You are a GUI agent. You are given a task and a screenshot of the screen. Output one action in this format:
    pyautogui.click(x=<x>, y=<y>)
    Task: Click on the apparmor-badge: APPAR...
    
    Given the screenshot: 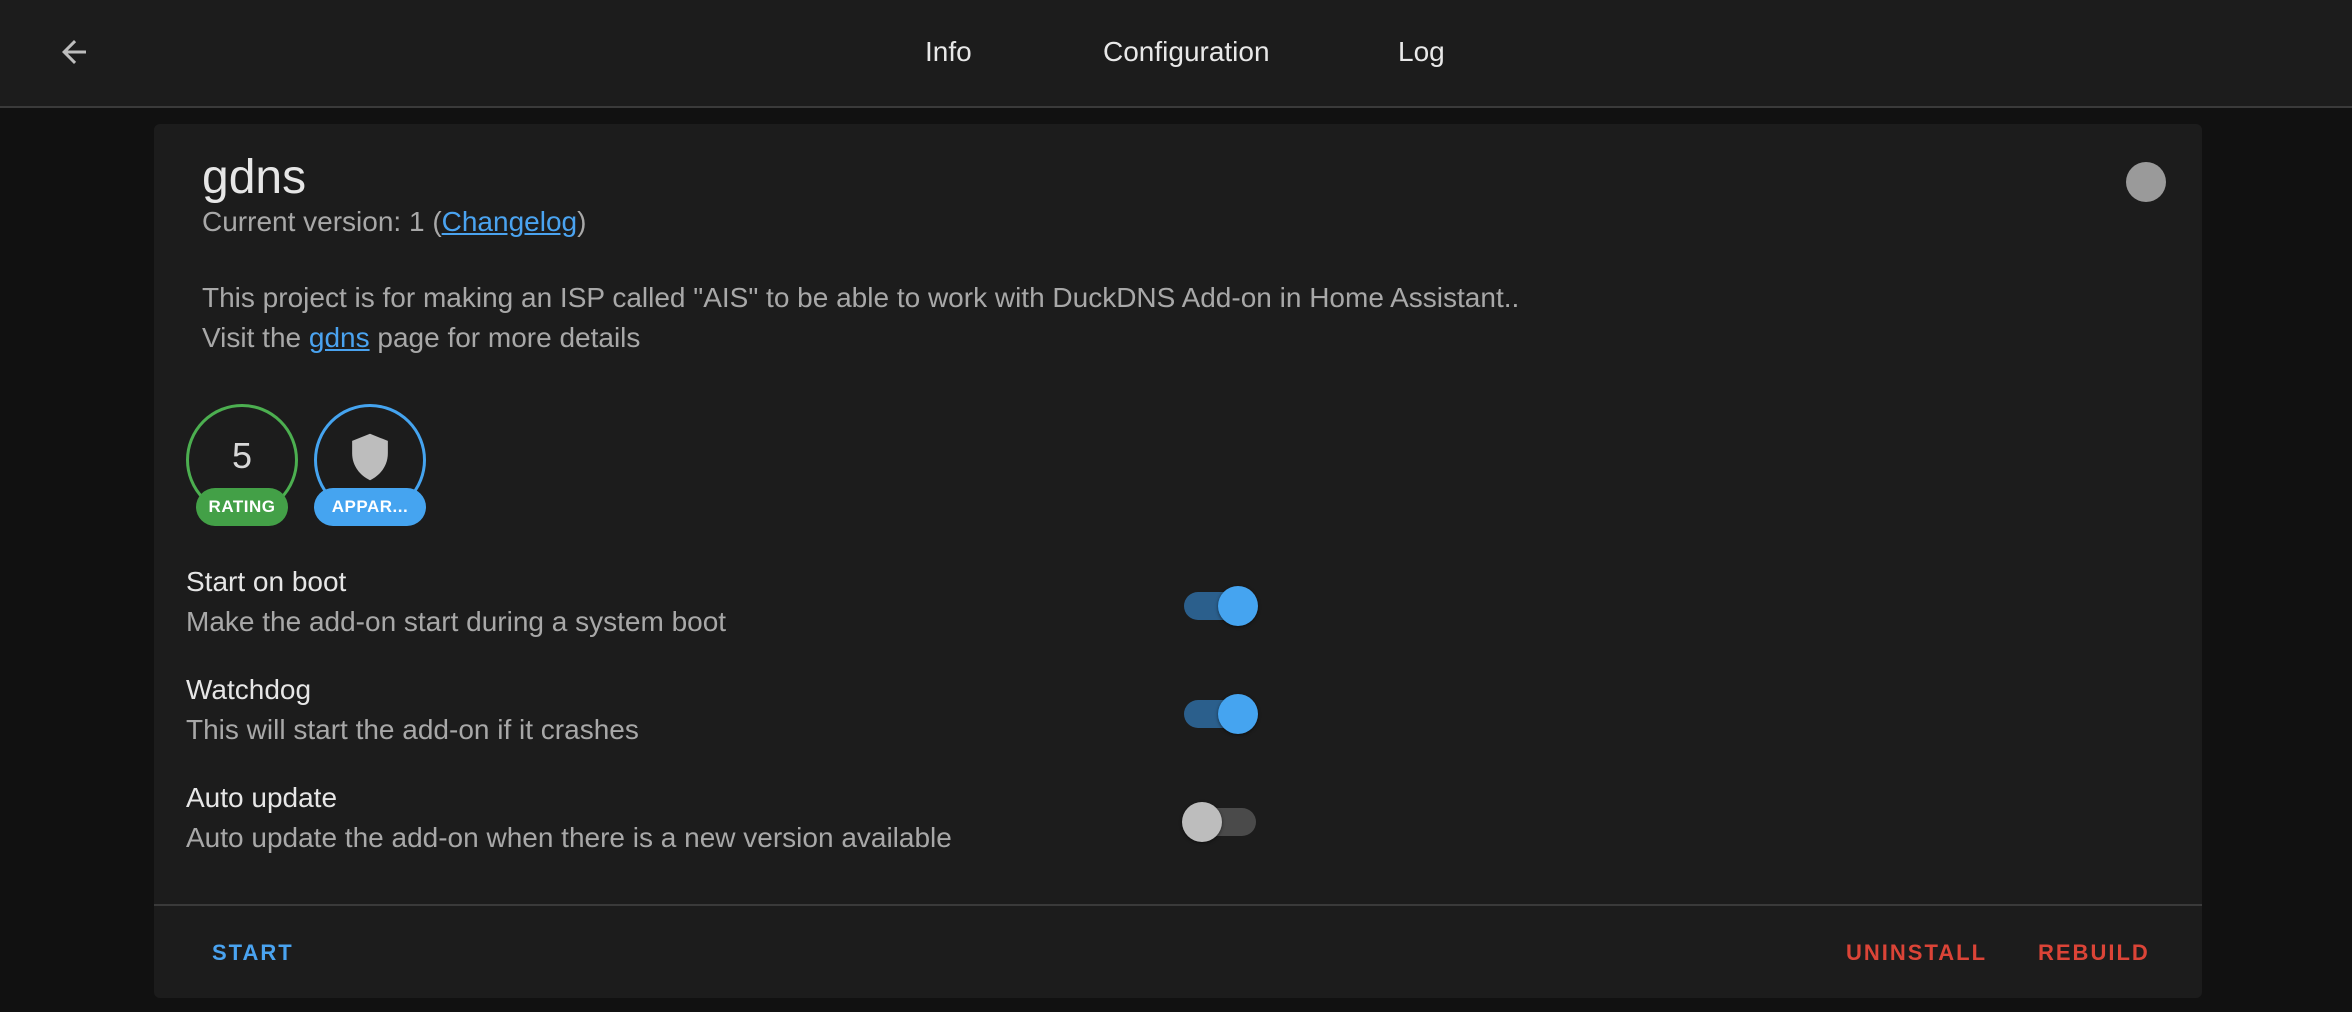 What is the action you would take?
    pyautogui.click(x=370, y=465)
    